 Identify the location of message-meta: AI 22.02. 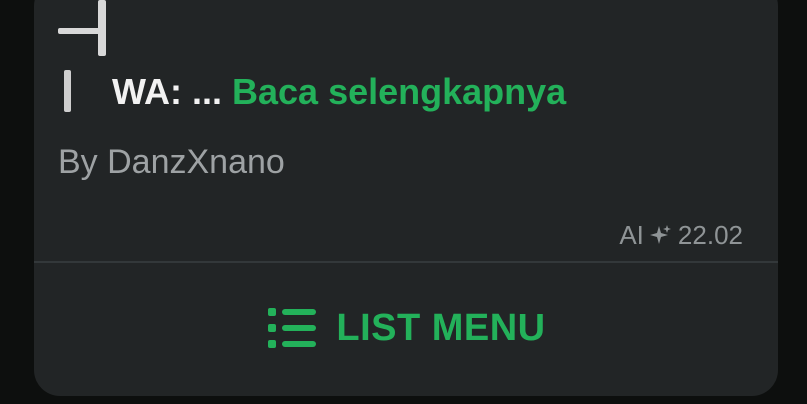
(681, 235).